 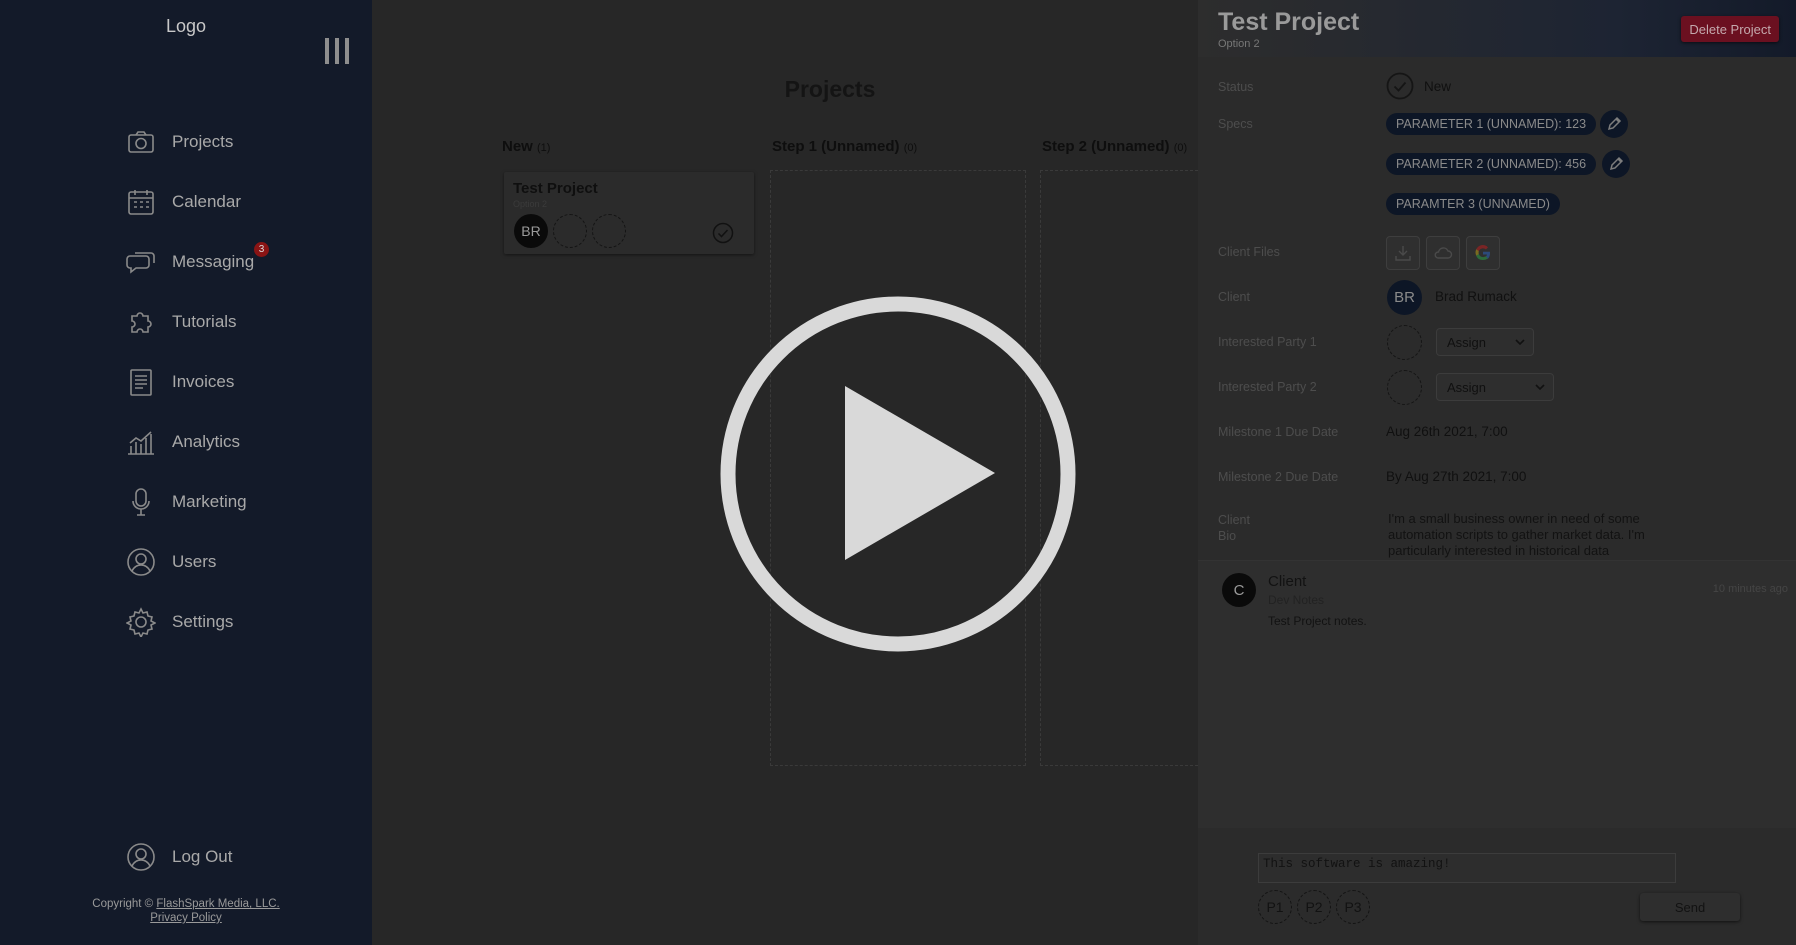 What do you see at coordinates (1278, 432) in the screenshot?
I see `milestone1-label: Milestone 1 Due Date` at bounding box center [1278, 432].